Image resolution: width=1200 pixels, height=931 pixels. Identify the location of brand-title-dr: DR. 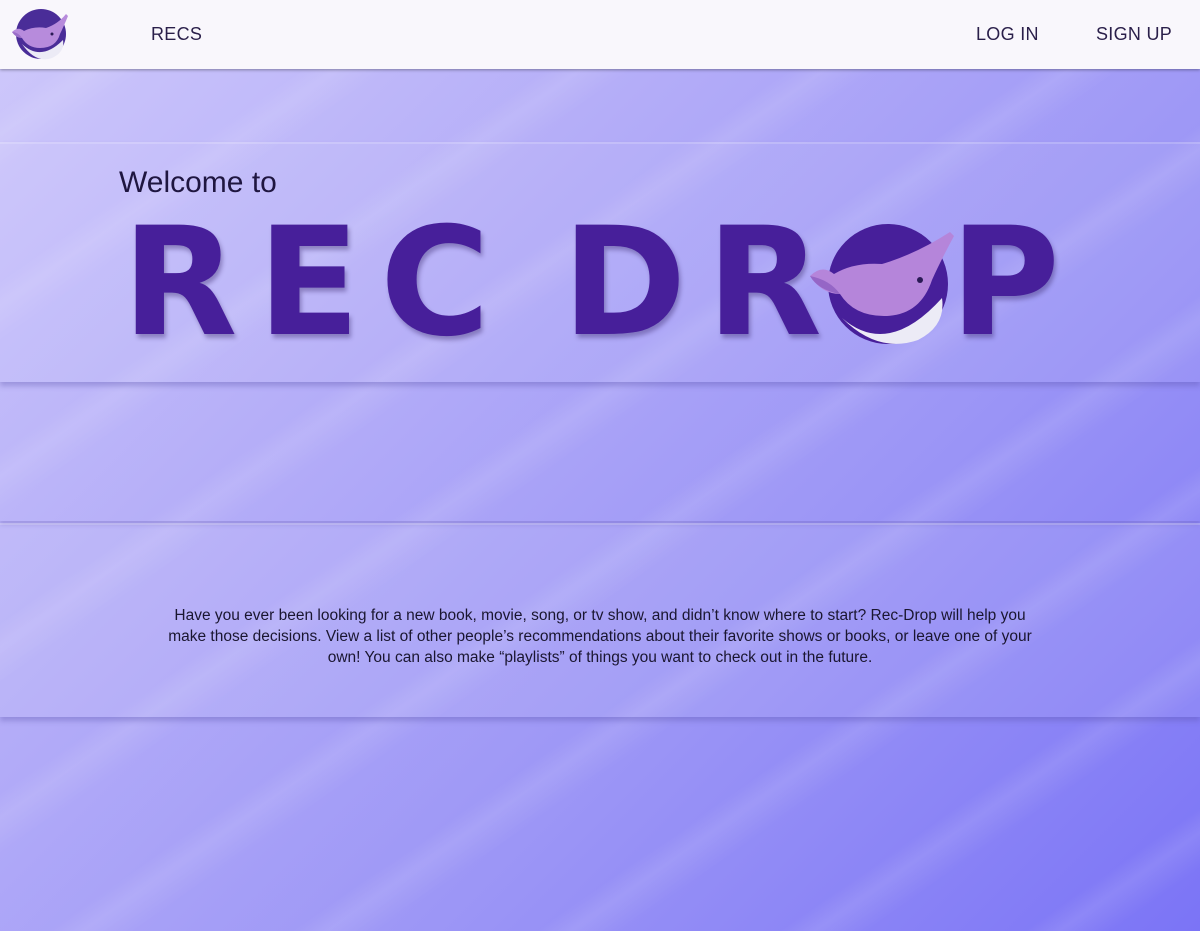
(702, 283).